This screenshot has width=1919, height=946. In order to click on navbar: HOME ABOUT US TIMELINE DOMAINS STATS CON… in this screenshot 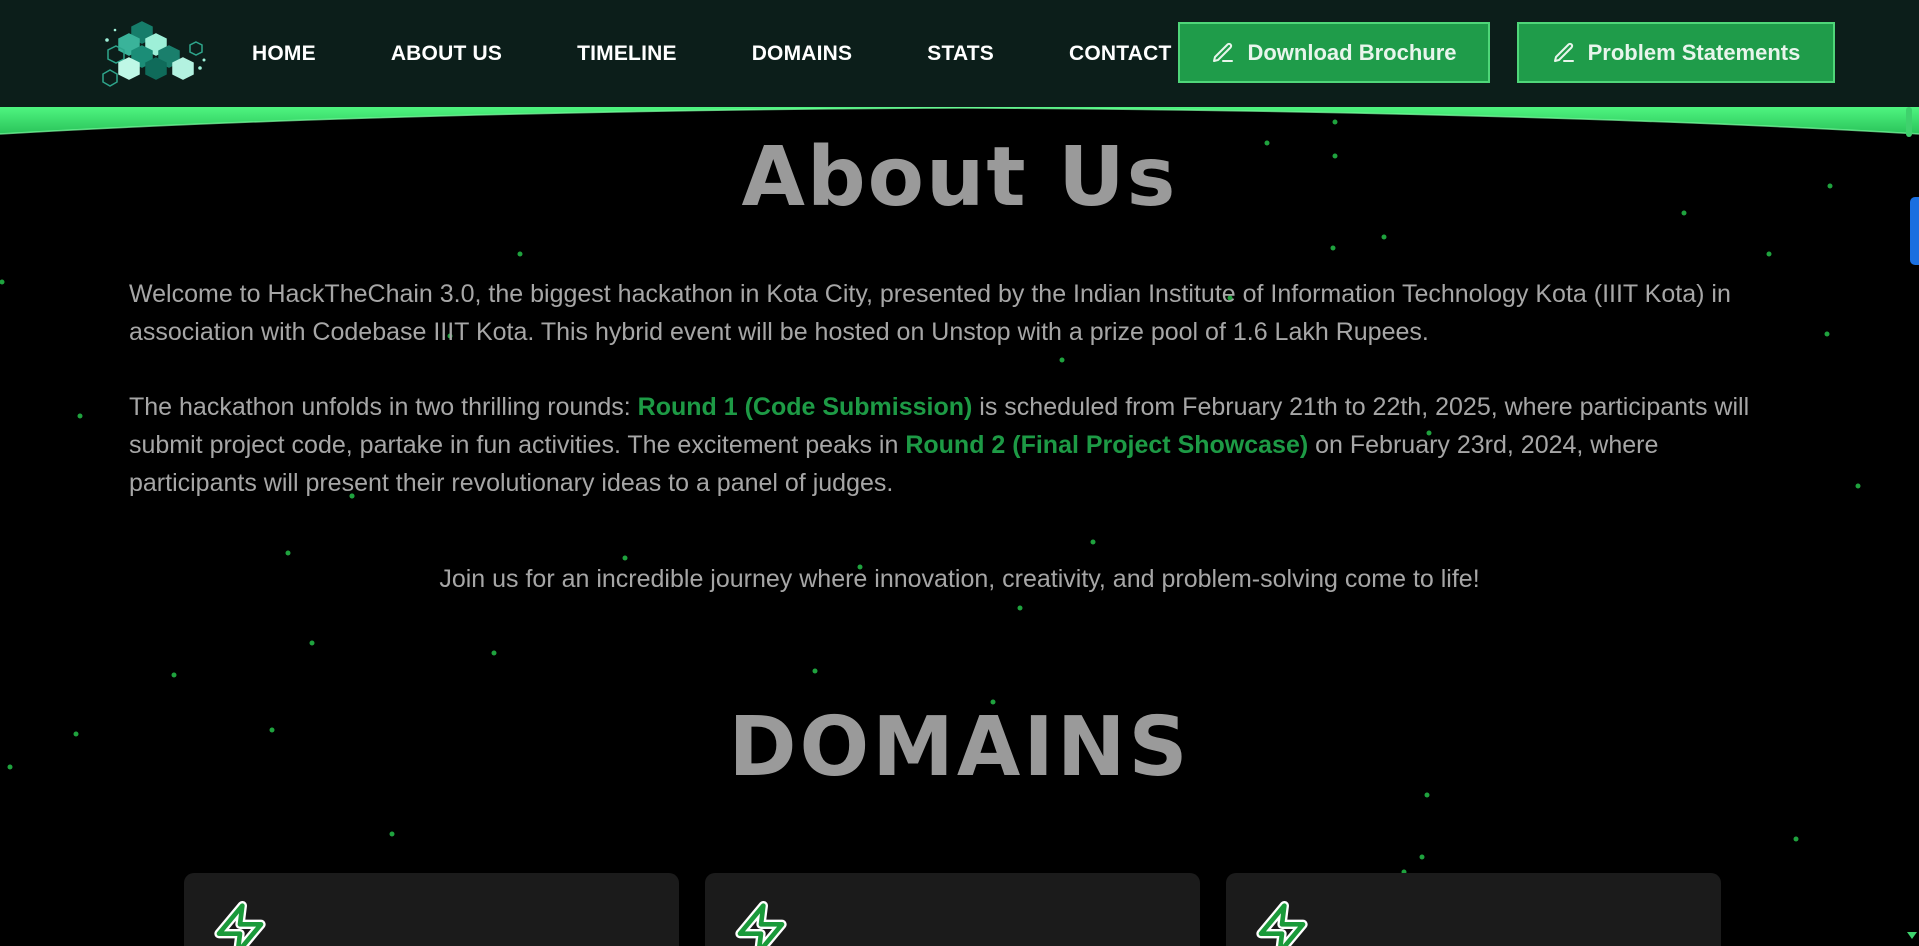, I will do `click(959, 53)`.